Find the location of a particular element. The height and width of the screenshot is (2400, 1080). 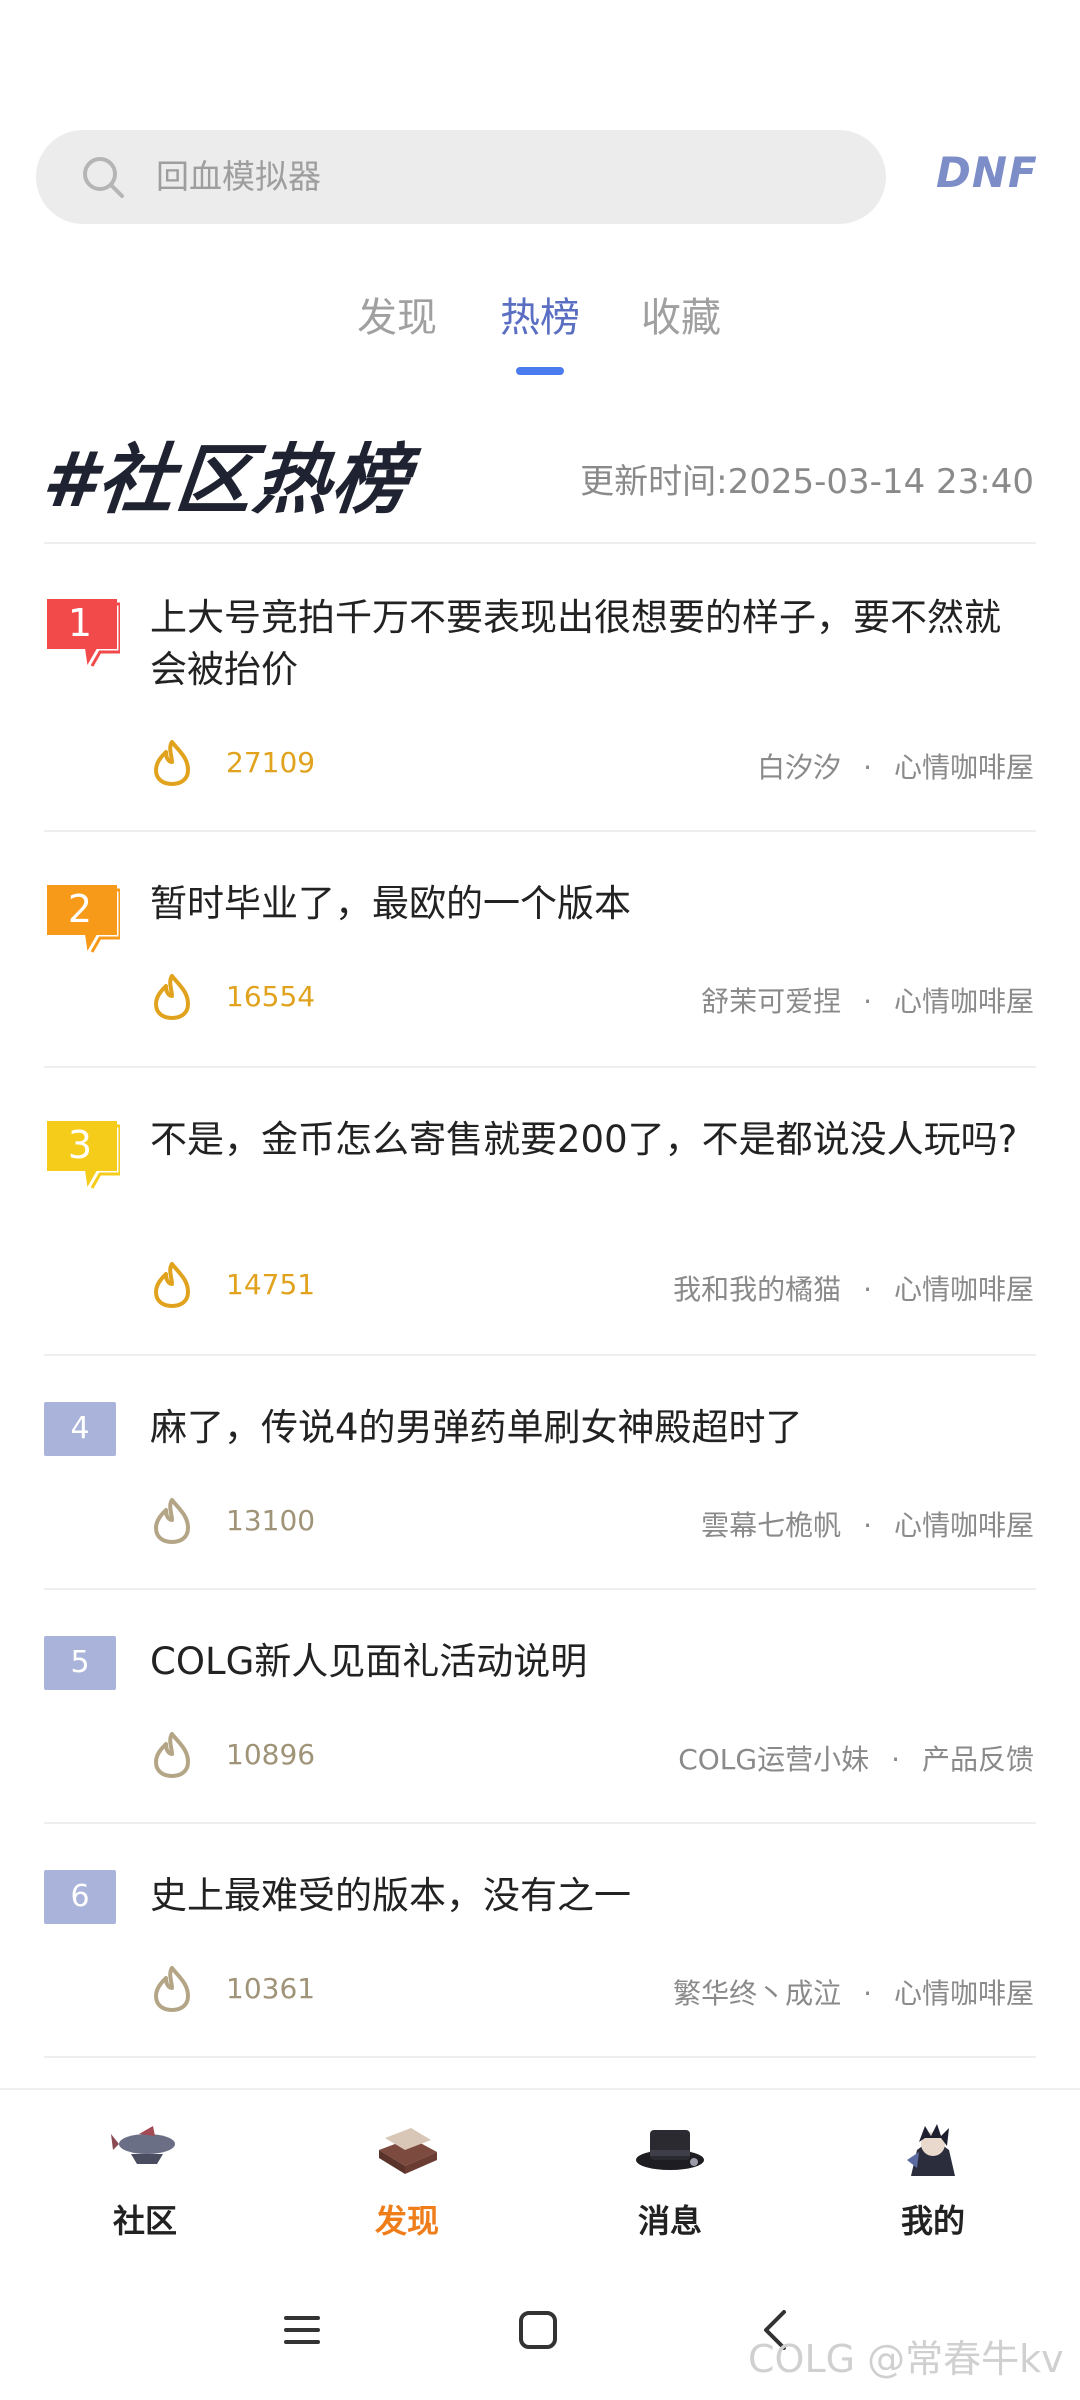

heat-count: 13100 is located at coordinates (271, 1520).